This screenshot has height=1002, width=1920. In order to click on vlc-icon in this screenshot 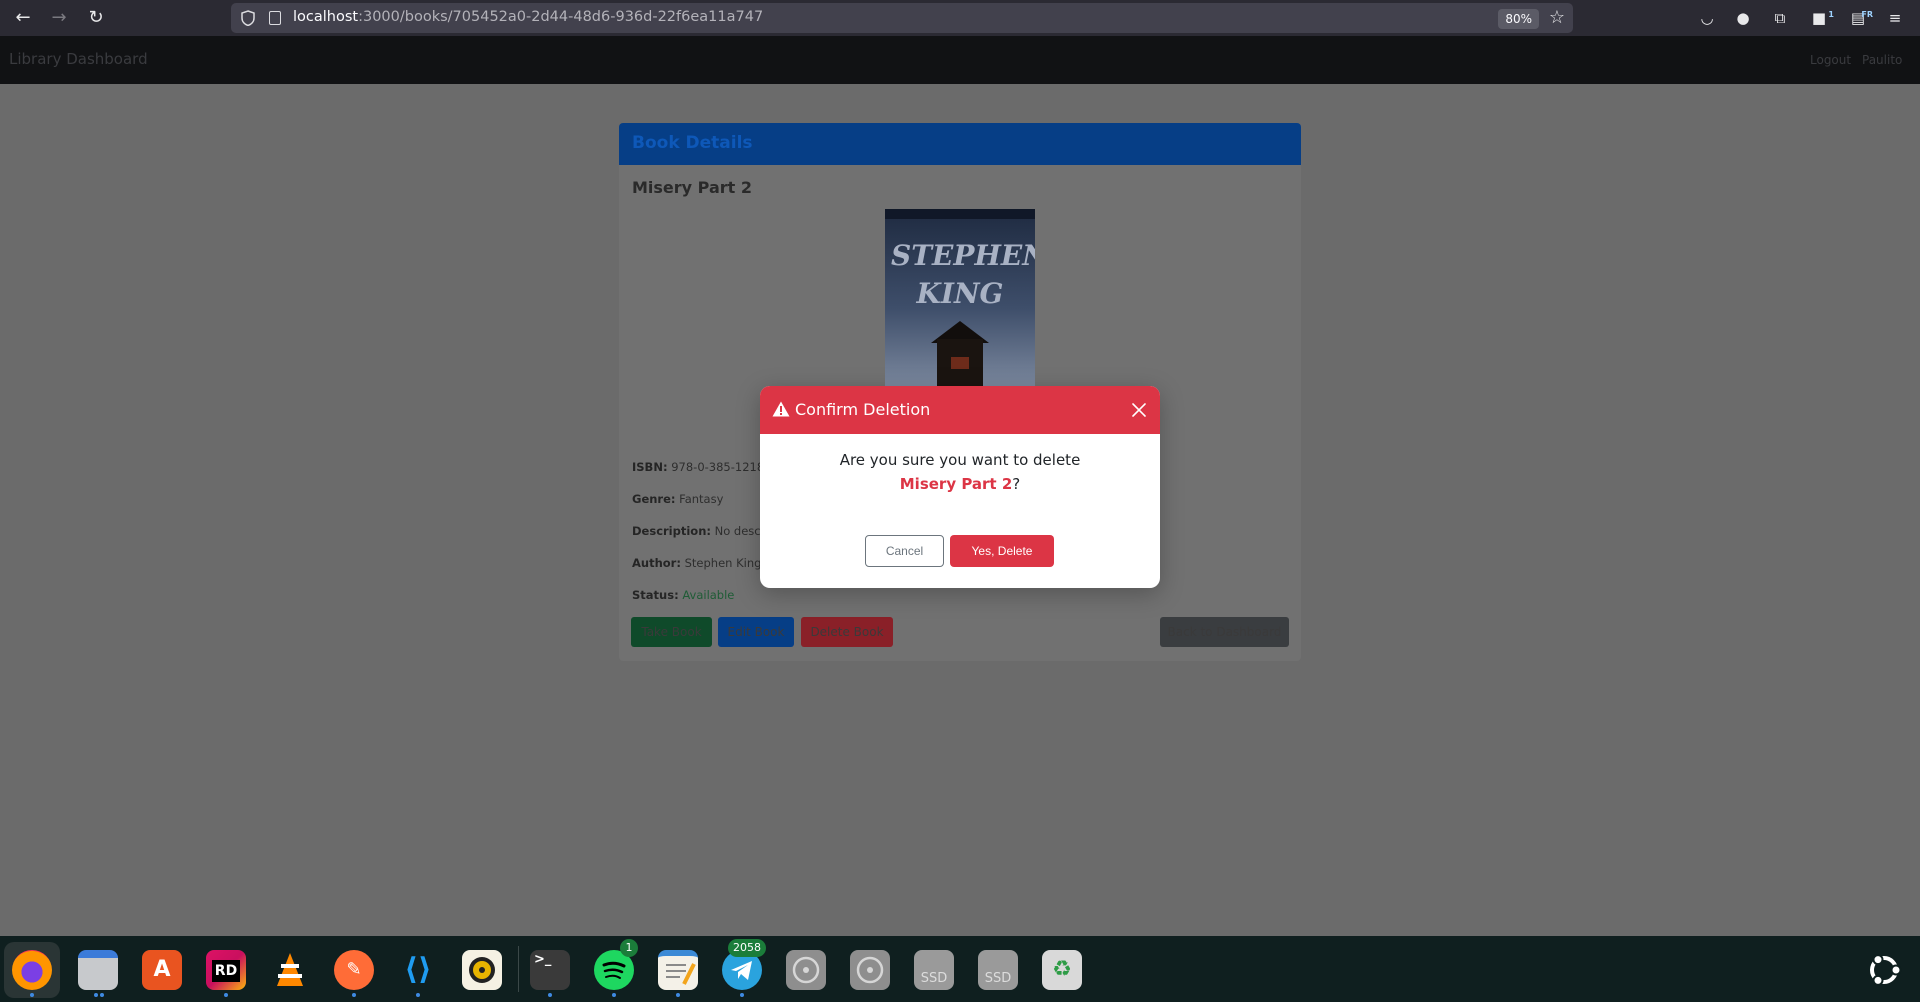, I will do `click(290, 970)`.